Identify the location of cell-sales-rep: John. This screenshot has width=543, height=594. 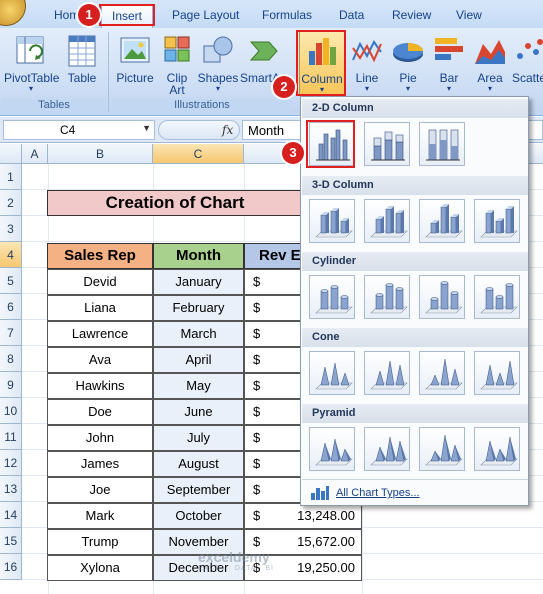
(100, 438).